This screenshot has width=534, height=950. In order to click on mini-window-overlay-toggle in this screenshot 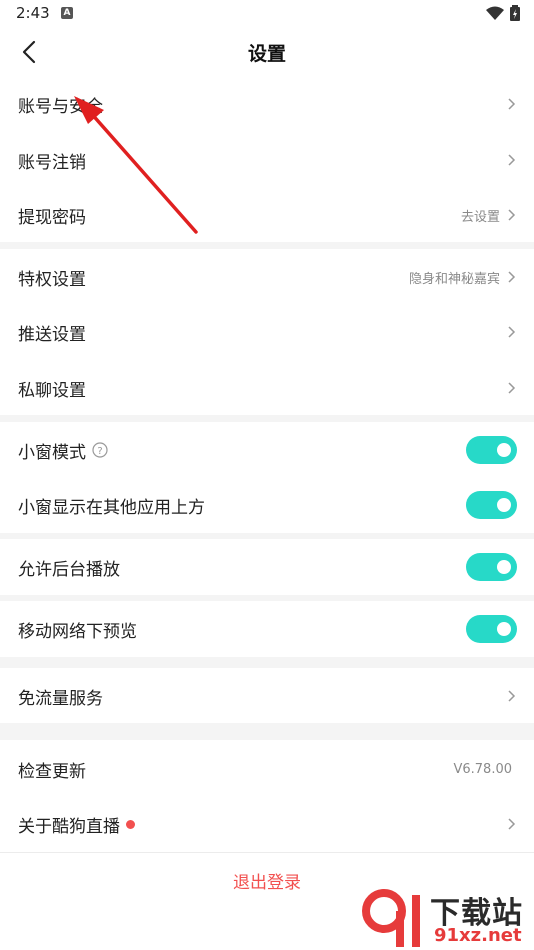, I will do `click(491, 505)`.